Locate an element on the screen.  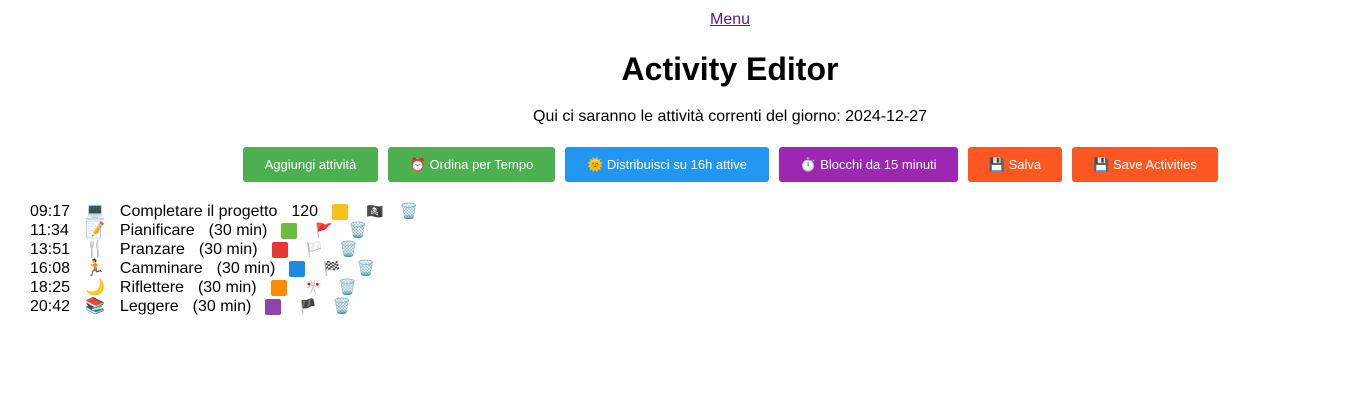
save-button: 💾 Salva is located at coordinates (1015, 164).